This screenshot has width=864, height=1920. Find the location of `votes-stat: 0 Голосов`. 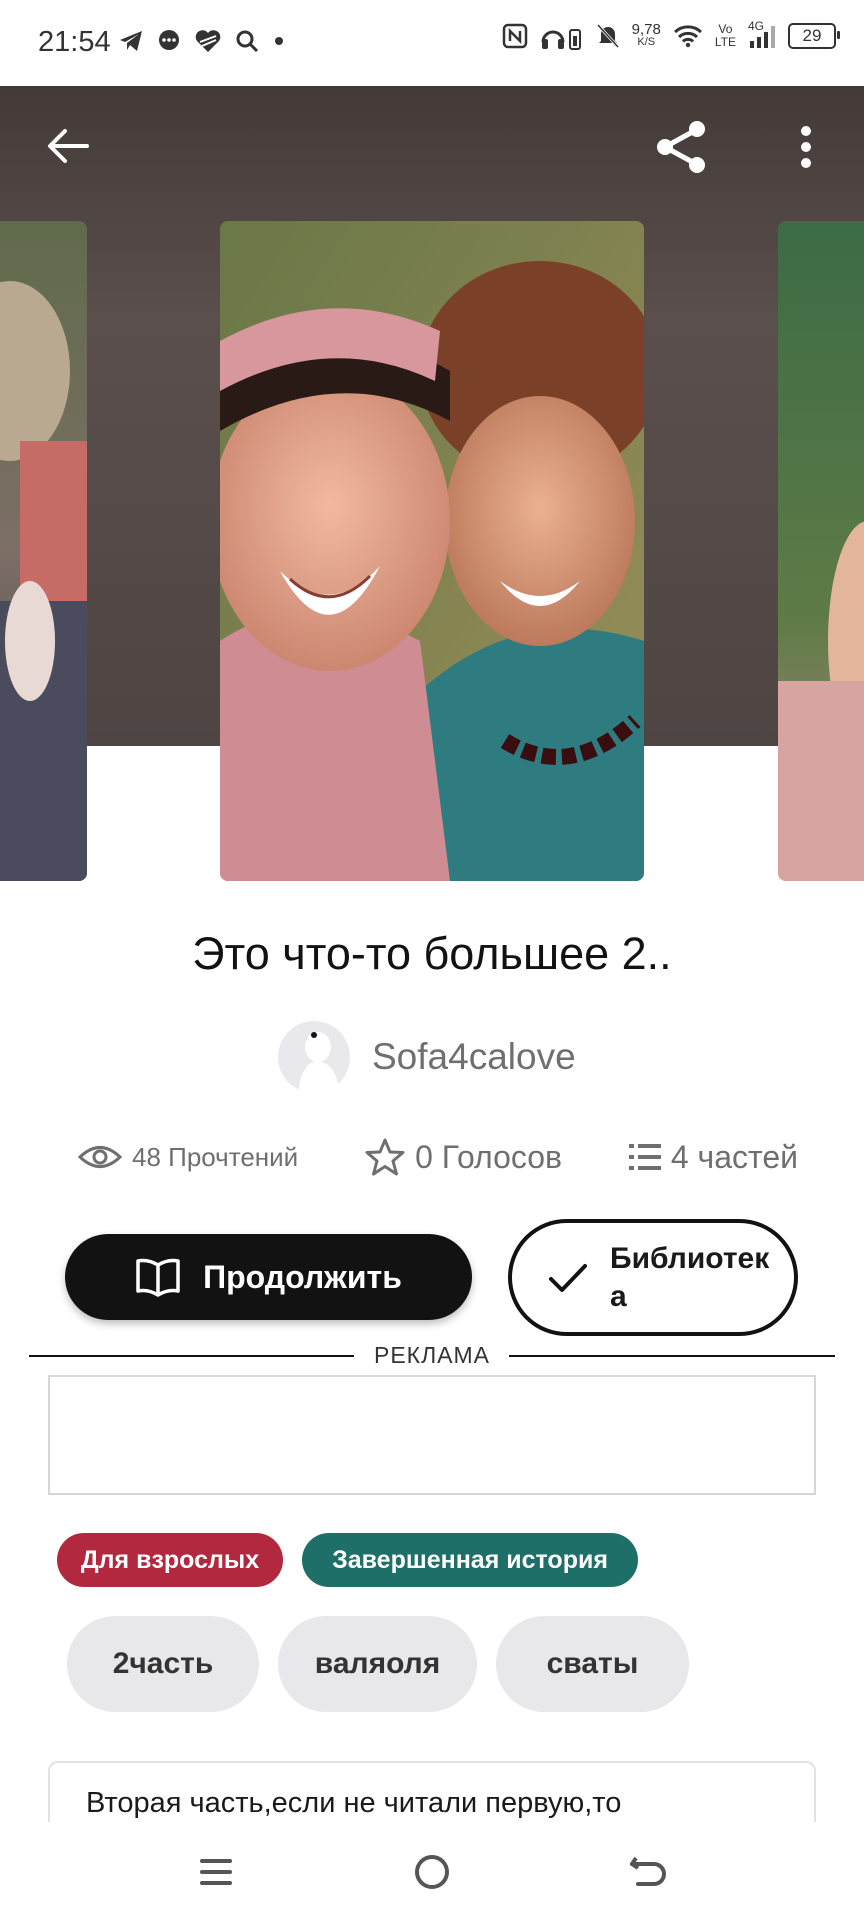

votes-stat: 0 Голосов is located at coordinates (463, 1157).